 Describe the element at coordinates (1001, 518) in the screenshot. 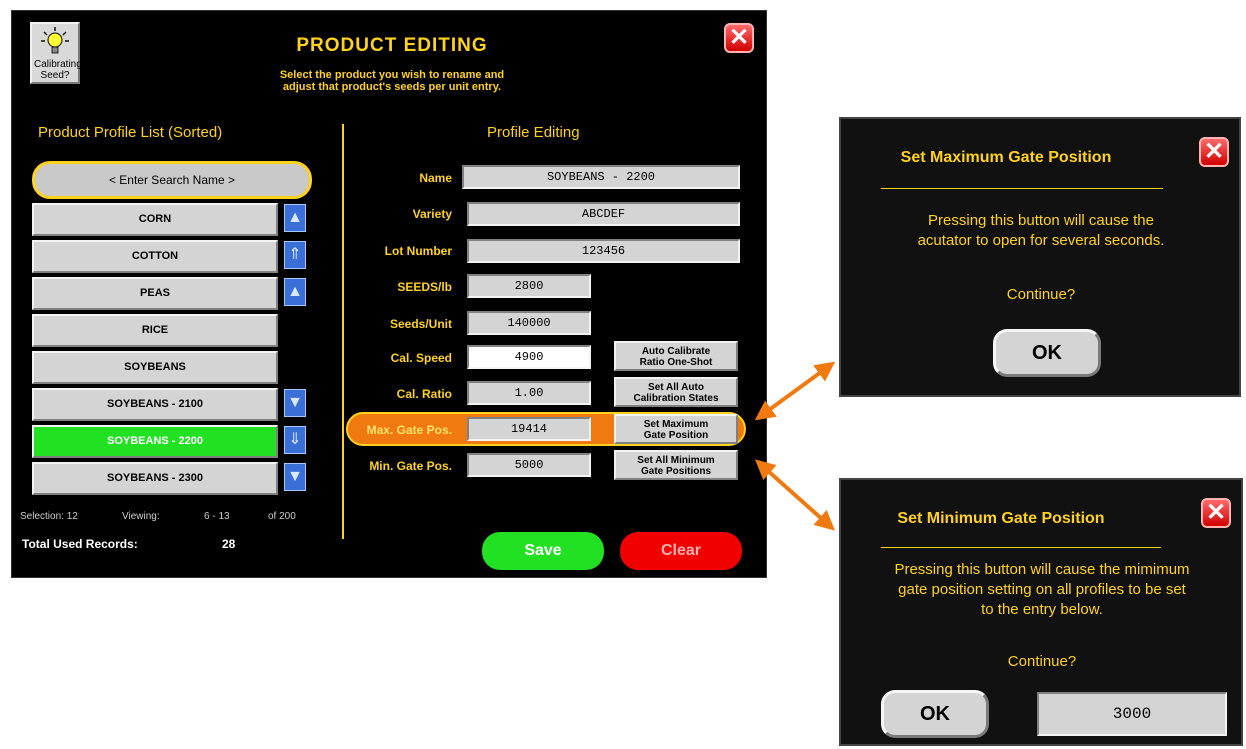

I see `dialog-min-title: Set Minimum Gate Position` at that location.